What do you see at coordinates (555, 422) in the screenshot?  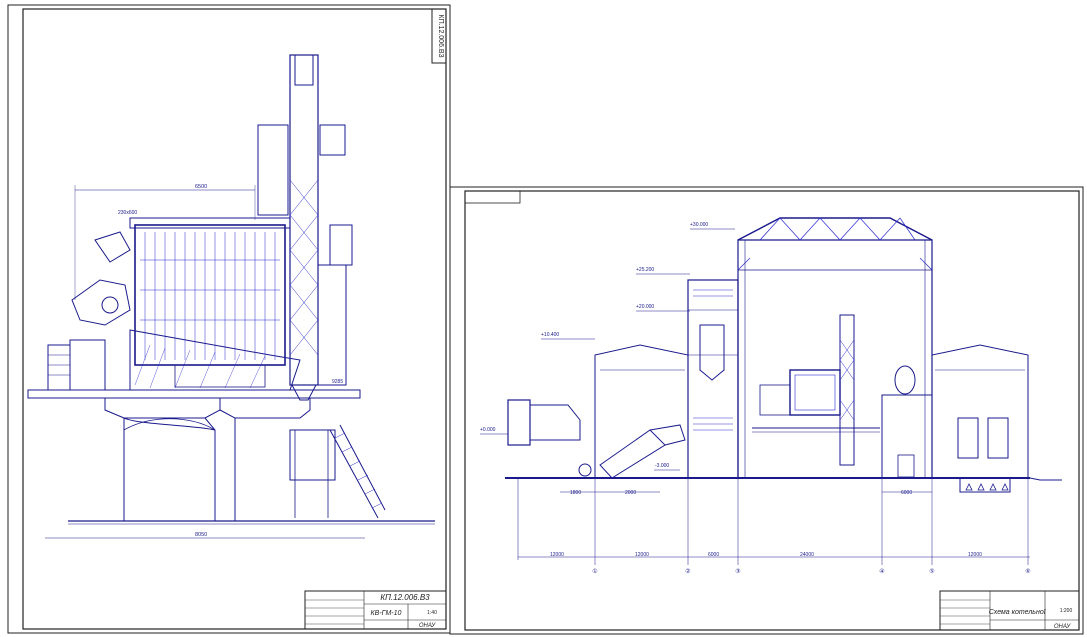 I see `duct-s2` at bounding box center [555, 422].